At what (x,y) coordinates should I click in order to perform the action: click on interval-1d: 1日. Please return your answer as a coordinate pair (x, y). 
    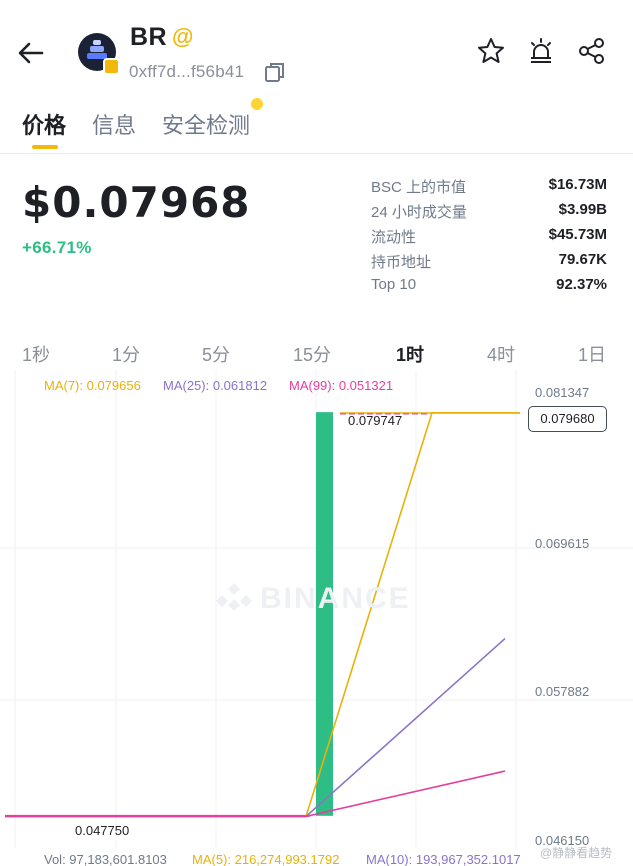
    Looking at the image, I should click on (592, 354).